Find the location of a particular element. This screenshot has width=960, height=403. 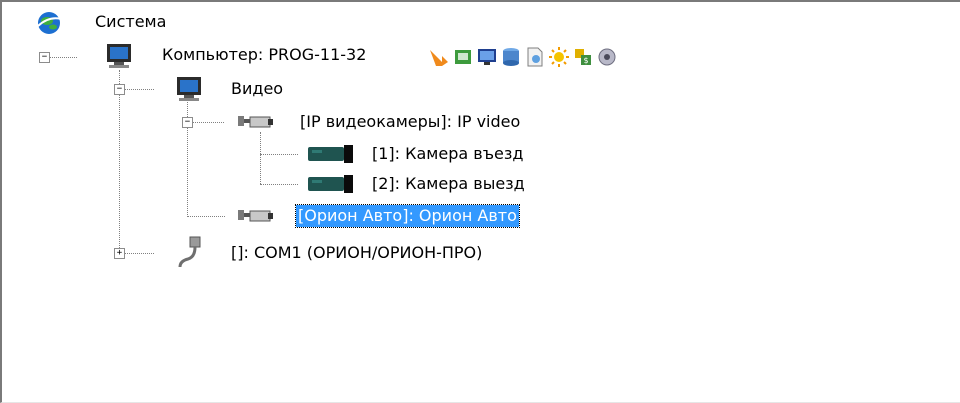

tree-node-label: Видео is located at coordinates (257, 88).